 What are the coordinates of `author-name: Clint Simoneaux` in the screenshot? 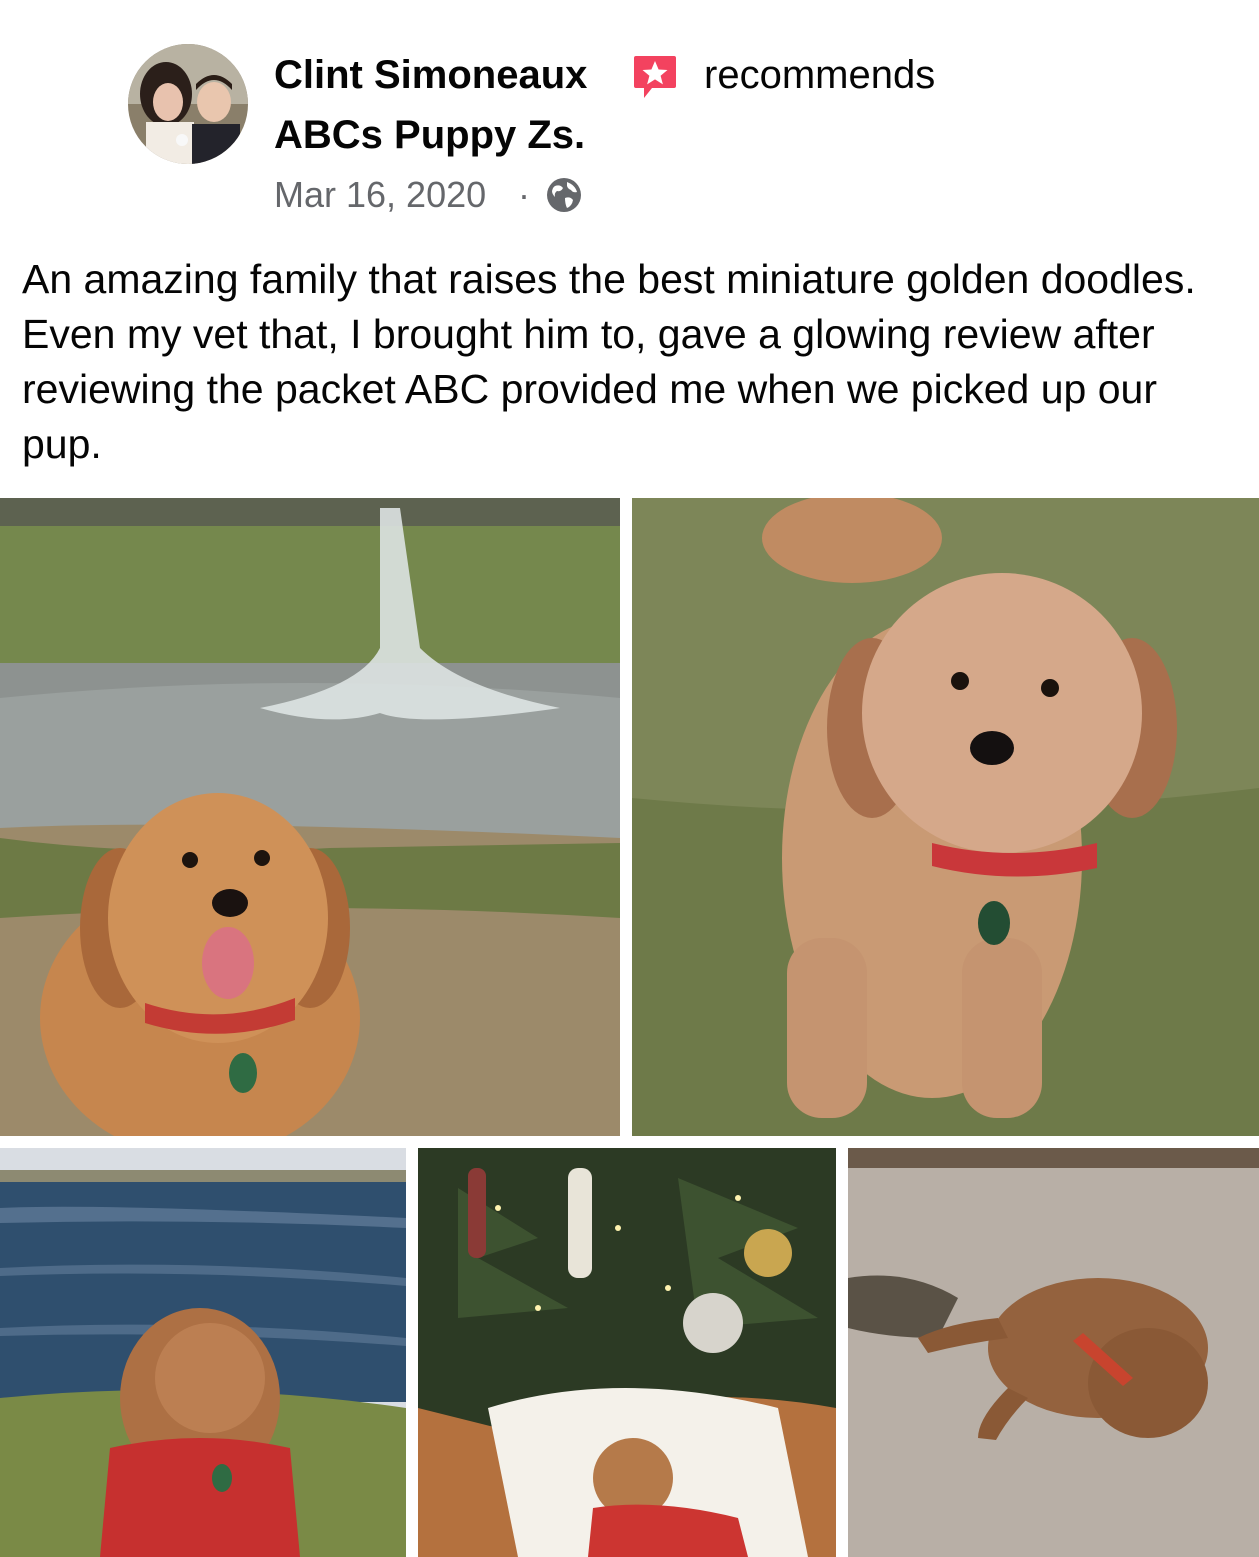 It's located at (430, 75).